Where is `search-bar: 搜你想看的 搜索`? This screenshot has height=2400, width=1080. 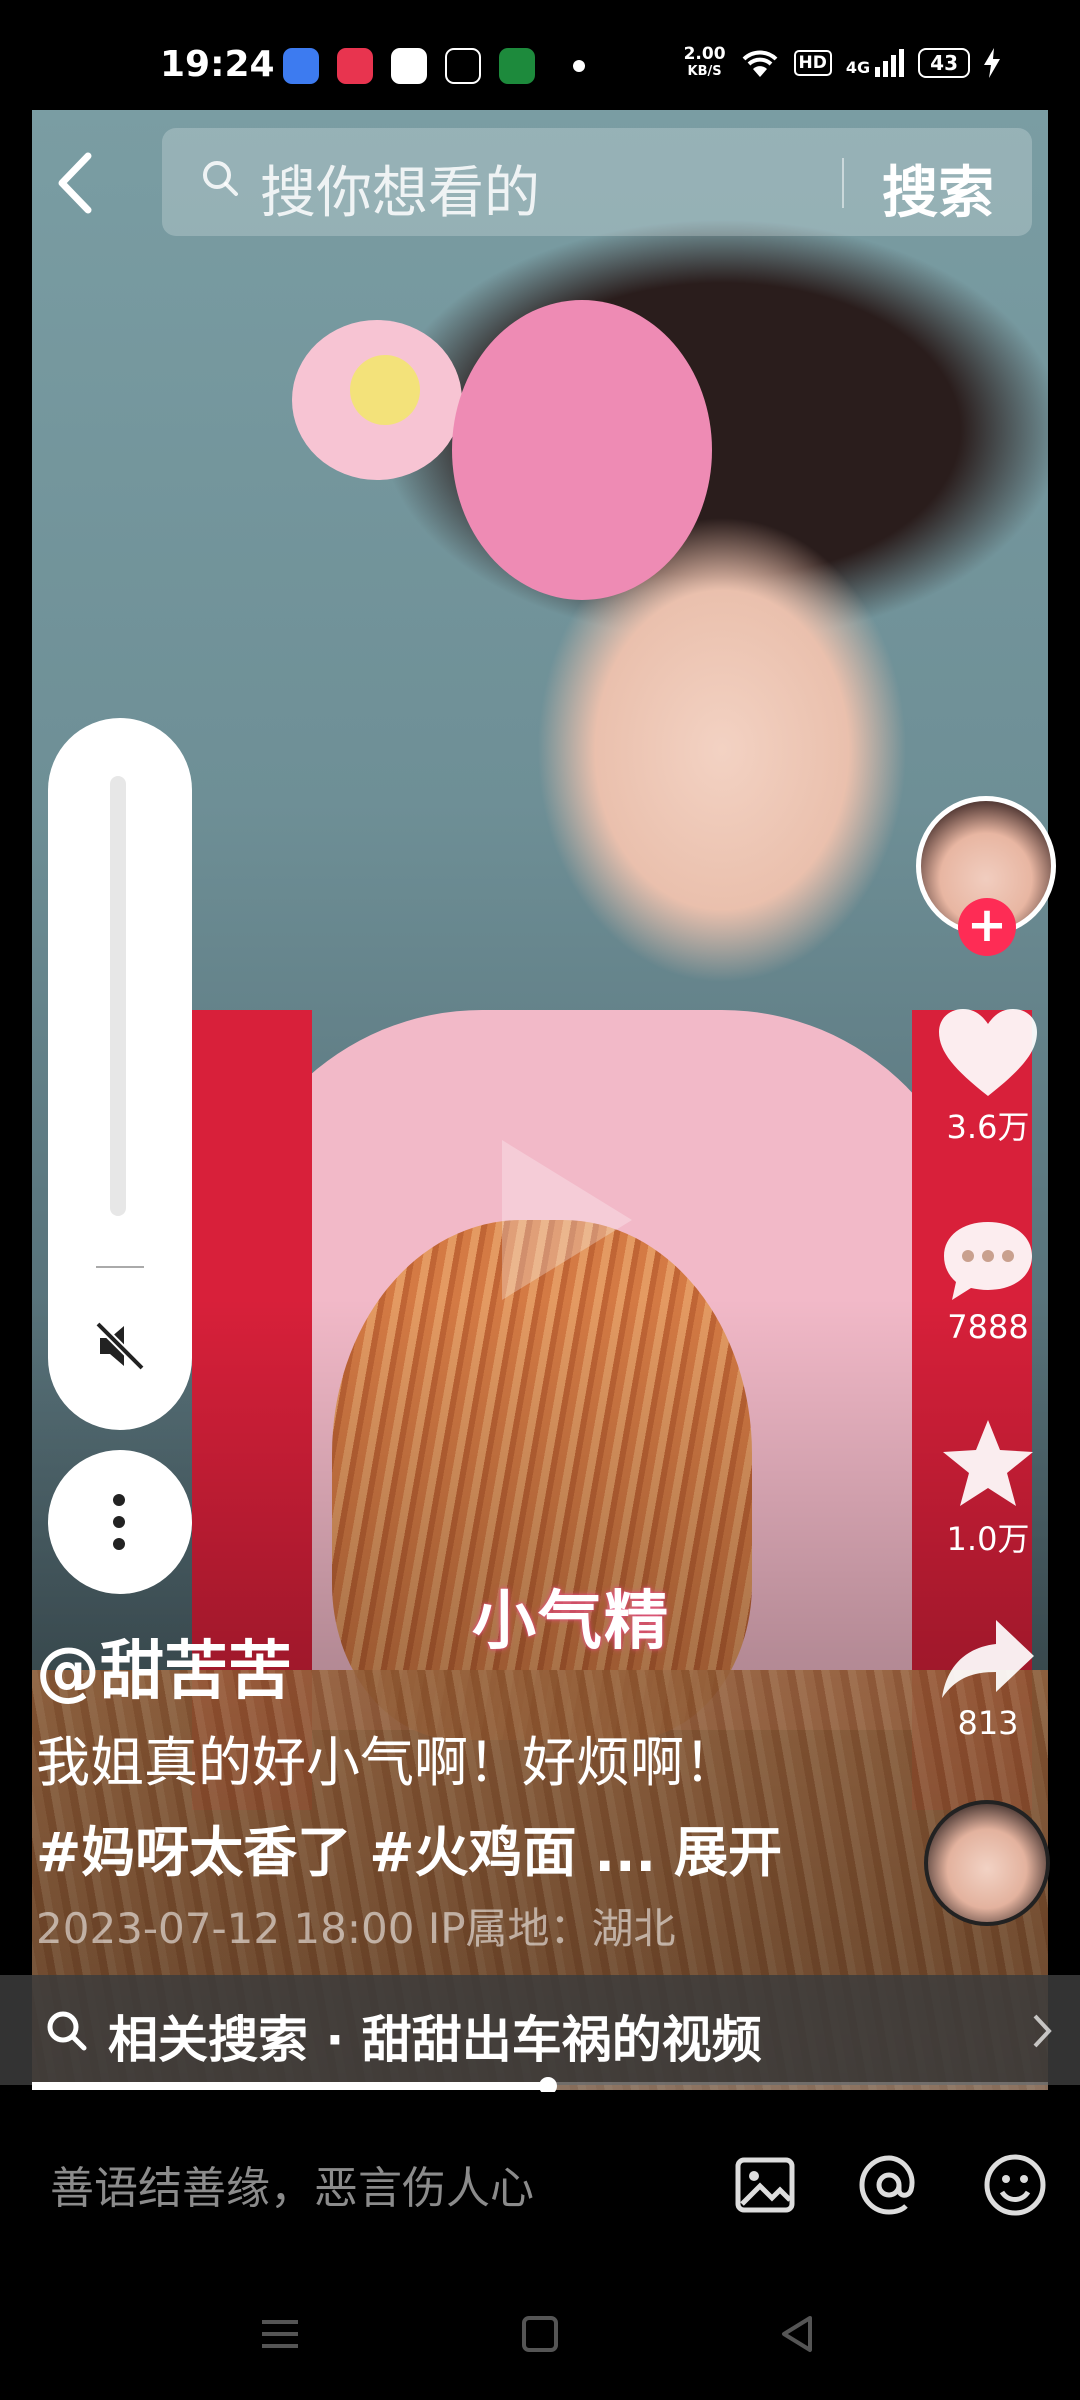
search-bar: 搜你想看的 搜索 is located at coordinates (597, 182).